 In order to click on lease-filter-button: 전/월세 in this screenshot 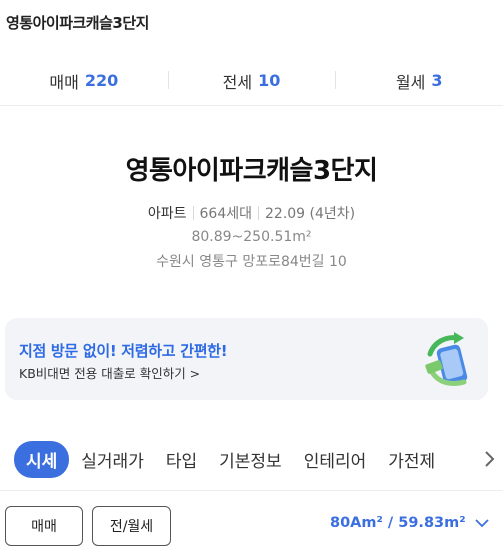, I will do `click(131, 526)`.